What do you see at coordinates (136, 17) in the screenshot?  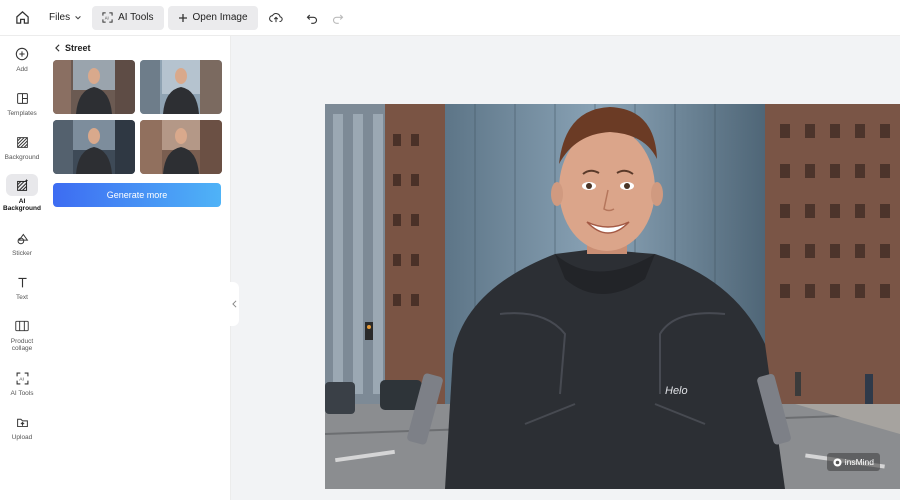 I see `ai-tools-label: AI Tools` at bounding box center [136, 17].